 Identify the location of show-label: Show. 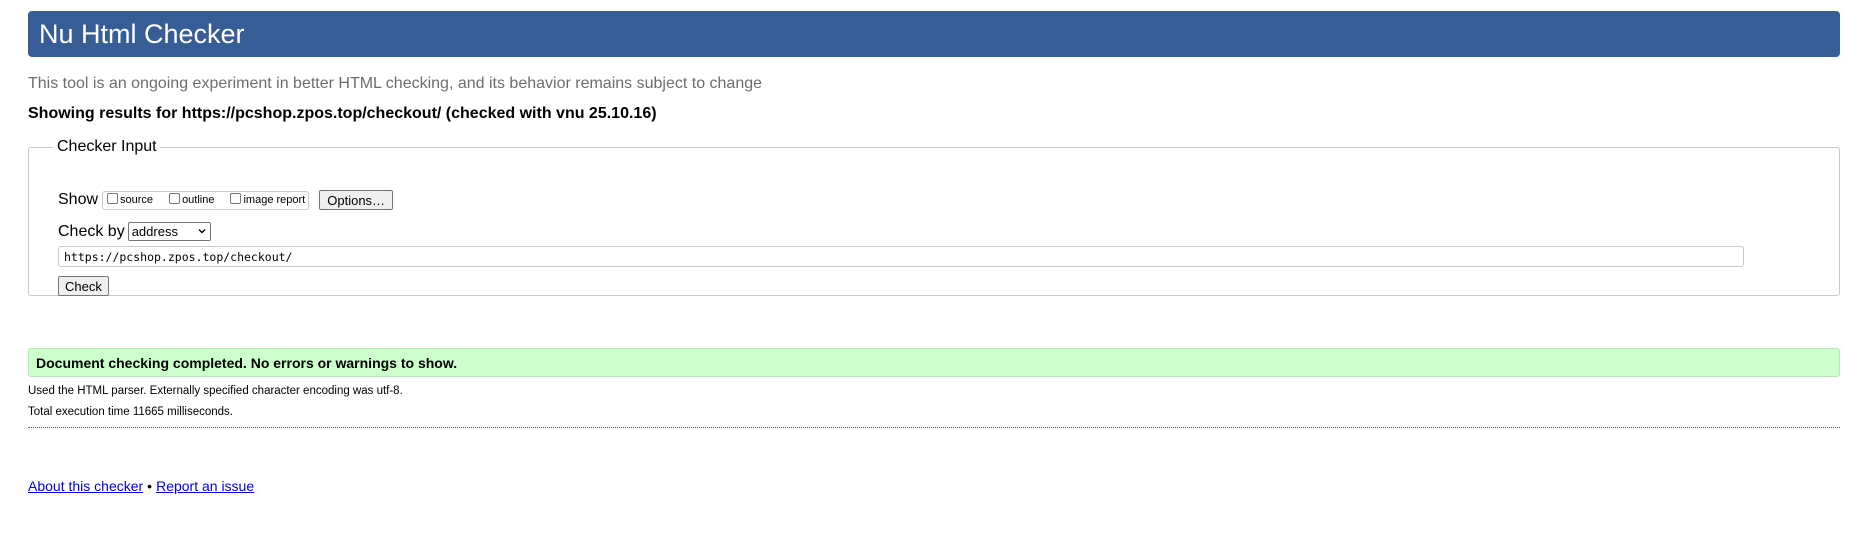
(78, 199).